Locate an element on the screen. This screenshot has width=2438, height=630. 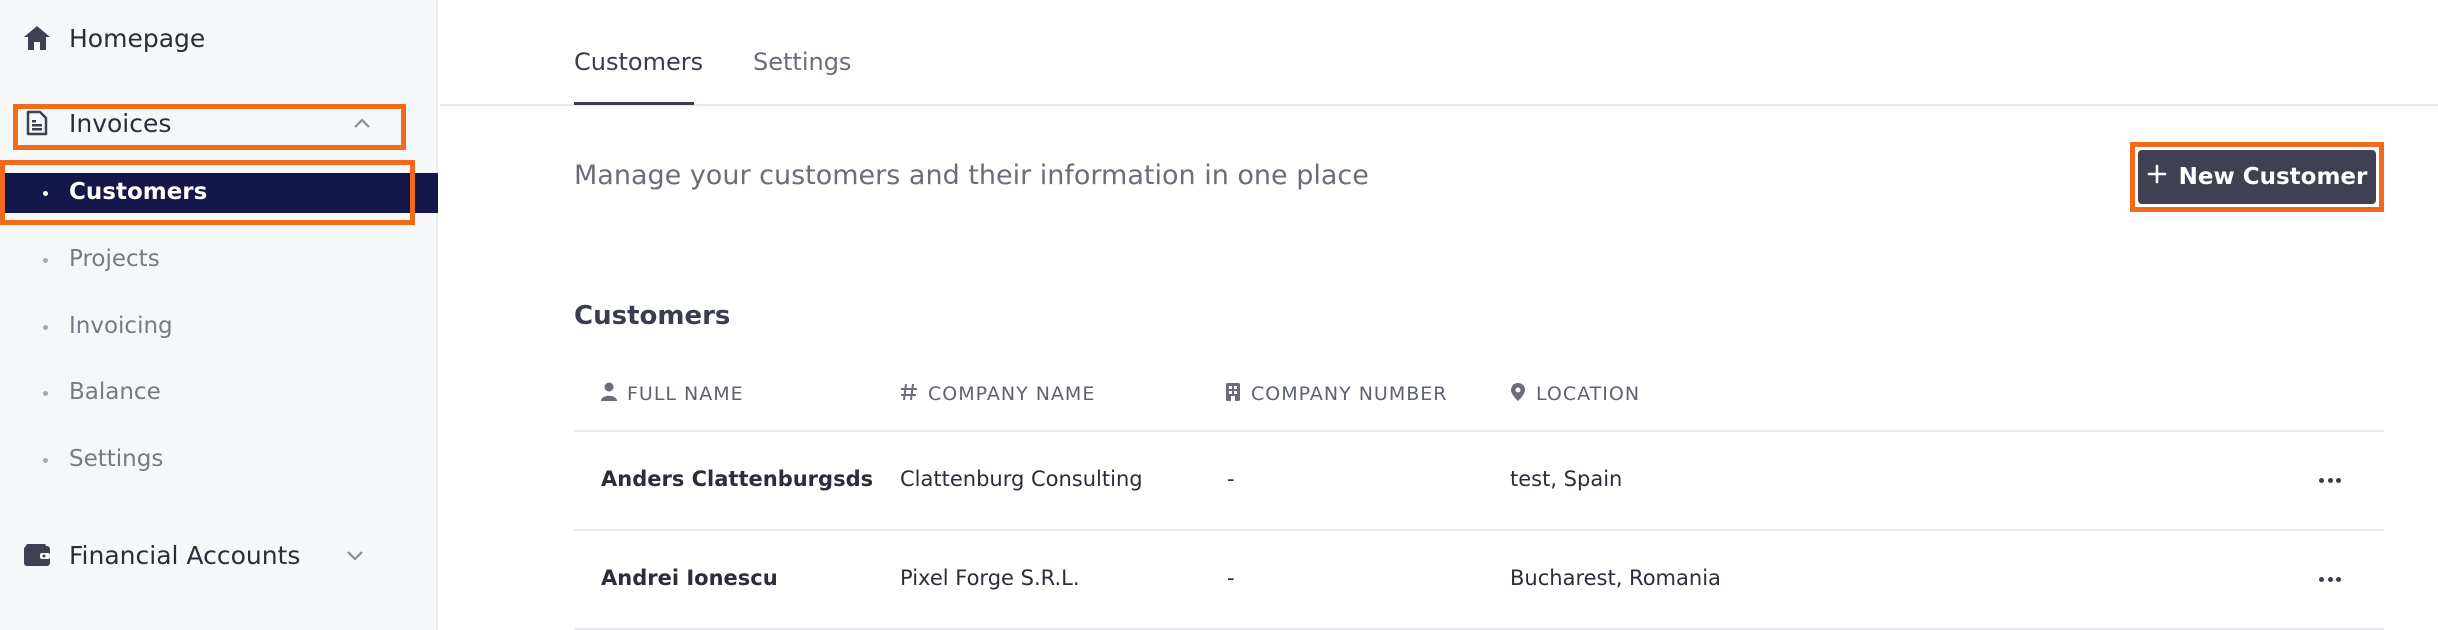
column-header-company-name: COMPANY NAME is located at coordinates (997, 394).